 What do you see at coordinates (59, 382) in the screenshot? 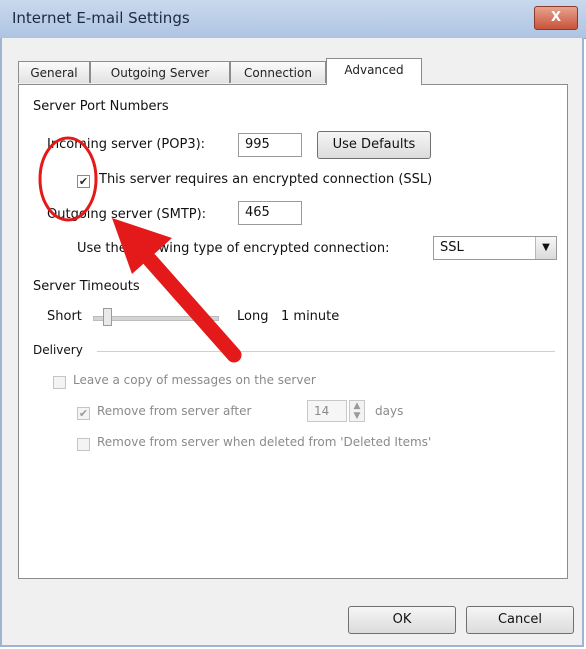
I see `leave-copy-checkbox` at bounding box center [59, 382].